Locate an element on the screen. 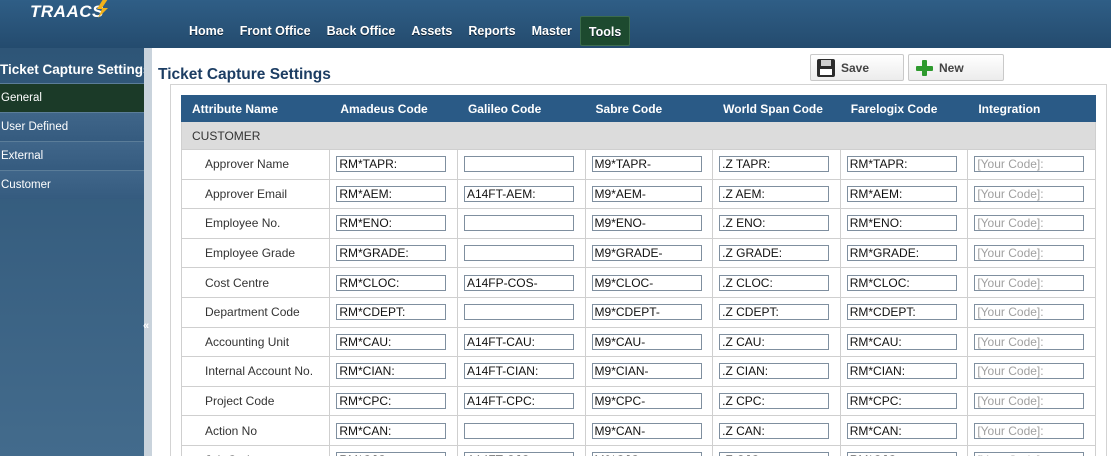 Image resolution: width=1111 pixels, height=456 pixels. collapse-sidebar-icon: « is located at coordinates (146, 326).